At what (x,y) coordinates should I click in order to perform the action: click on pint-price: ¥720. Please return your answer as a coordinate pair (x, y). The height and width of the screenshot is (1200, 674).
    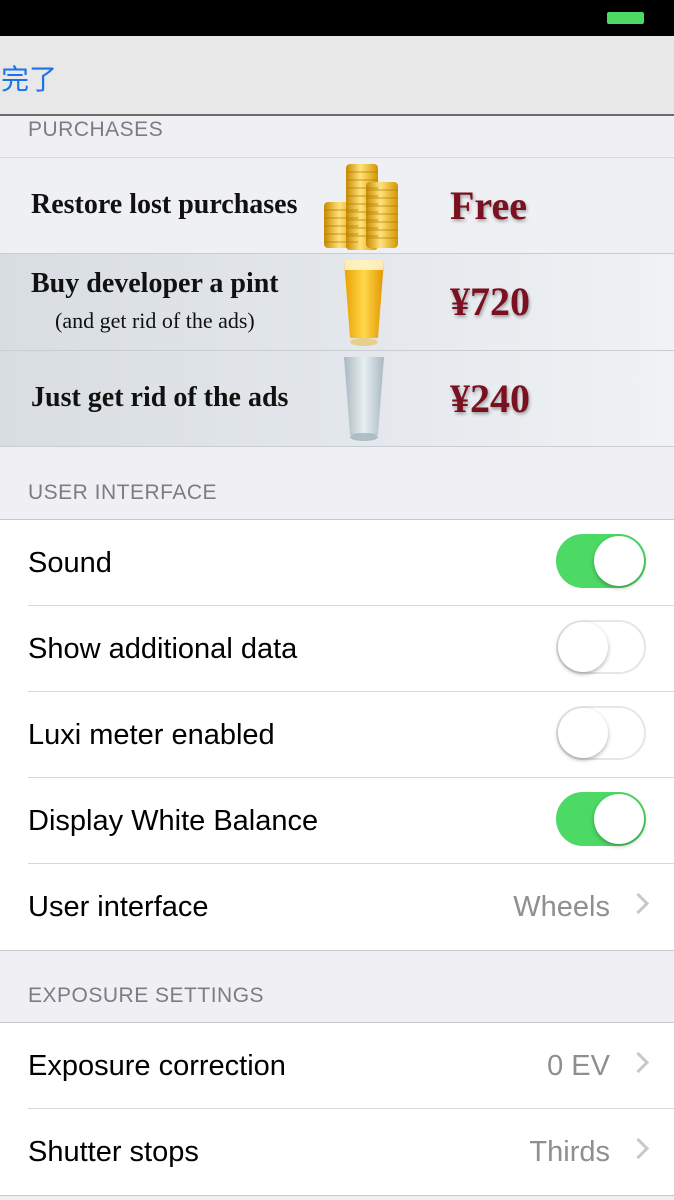
    Looking at the image, I should click on (490, 301).